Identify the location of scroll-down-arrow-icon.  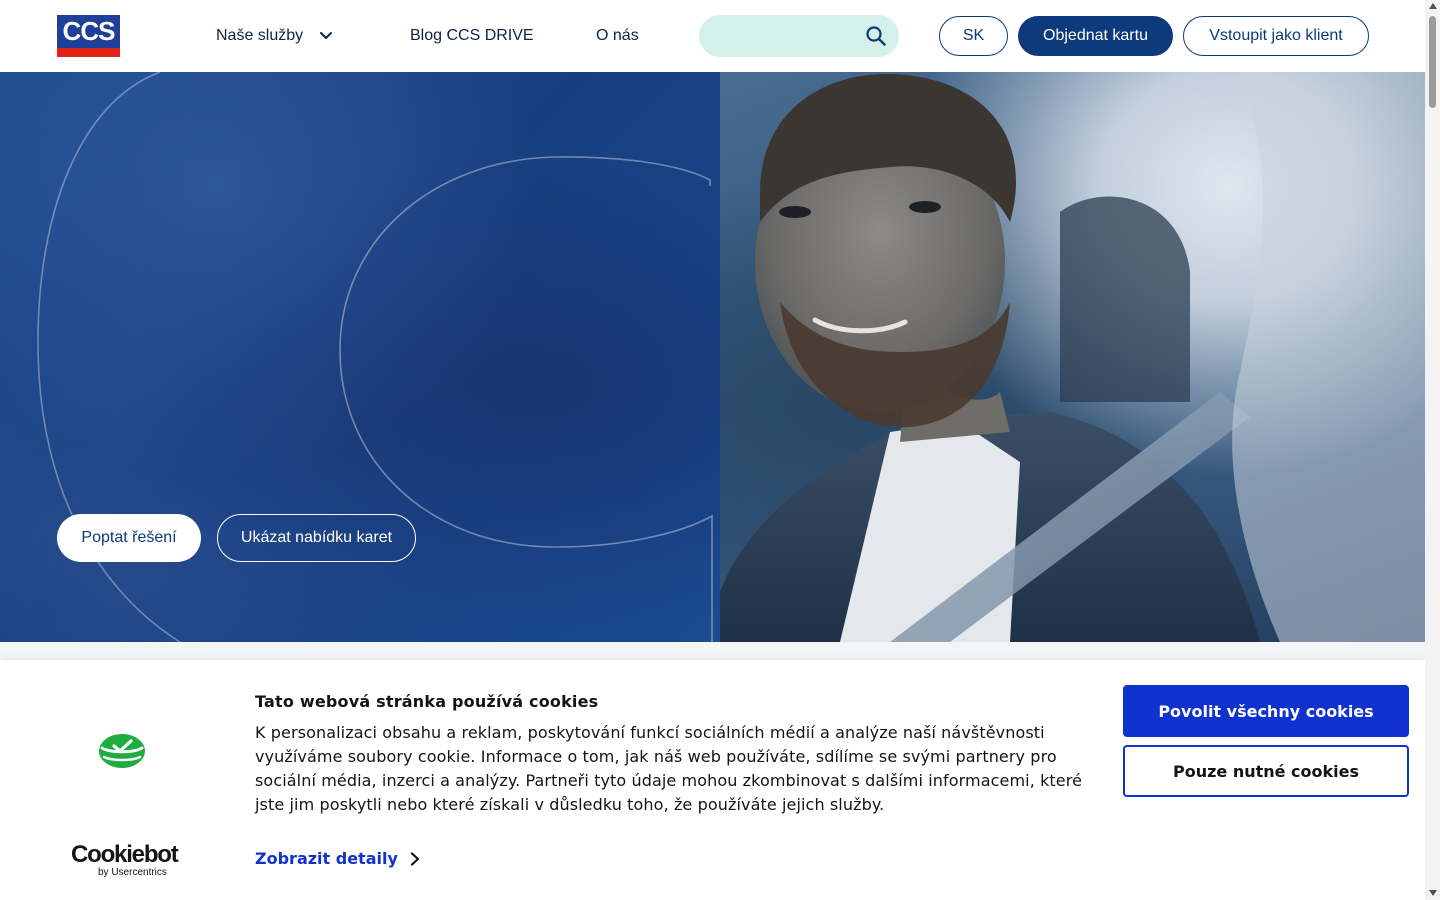
(1432, 893).